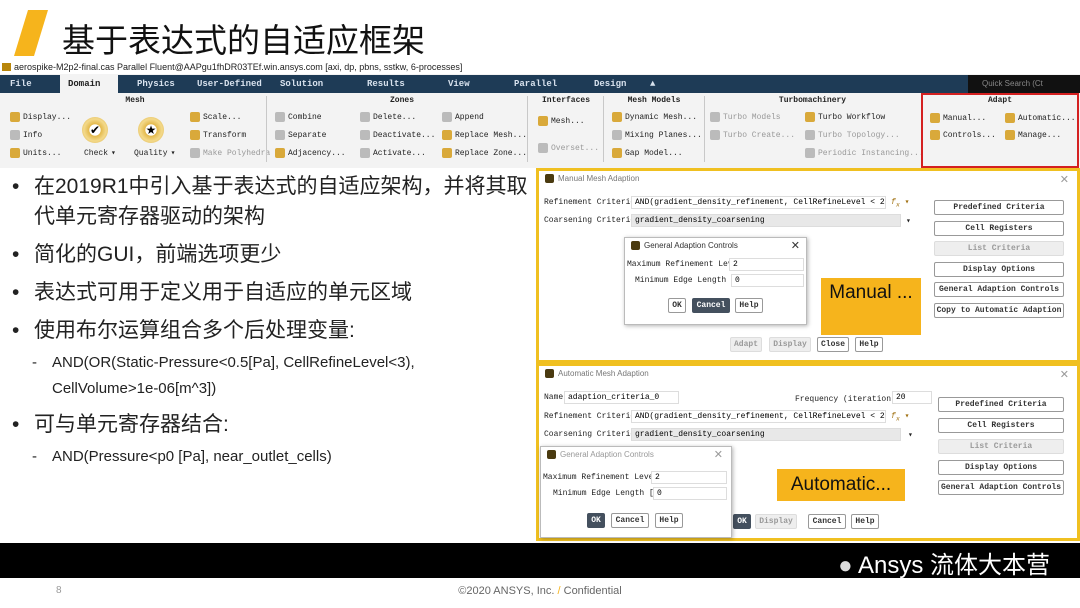 The width and height of the screenshot is (1080, 608). What do you see at coordinates (298, 117) in the screenshot?
I see `combine-button: Combine` at bounding box center [298, 117].